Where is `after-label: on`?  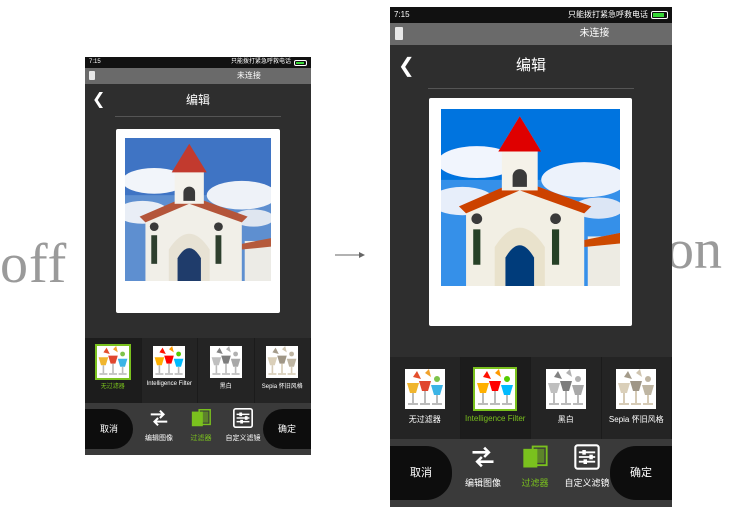
after-label: on is located at coordinates (694, 250).